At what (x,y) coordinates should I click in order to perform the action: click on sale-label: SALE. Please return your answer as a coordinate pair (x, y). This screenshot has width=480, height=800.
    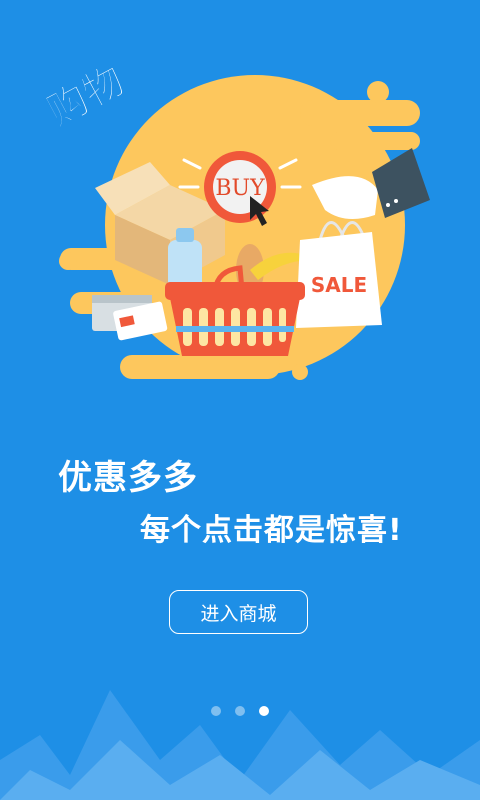
    Looking at the image, I should click on (339, 285).